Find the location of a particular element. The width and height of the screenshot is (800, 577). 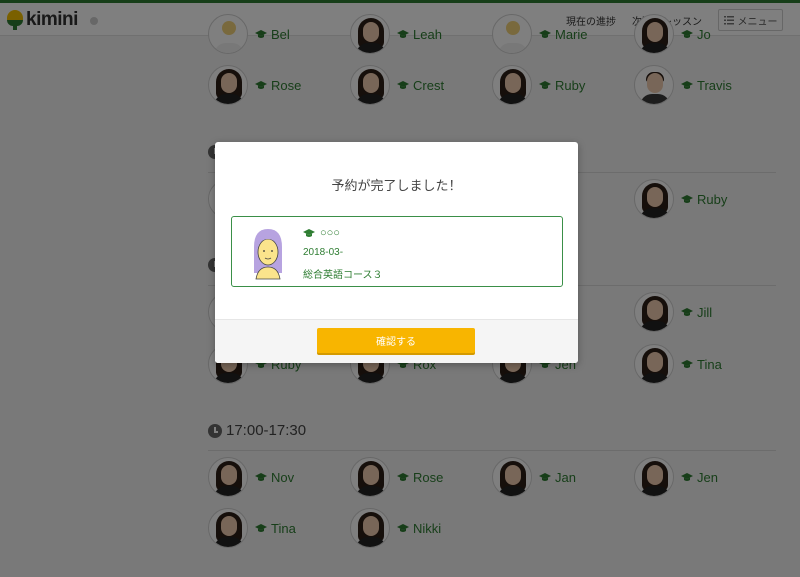

confirm-button: 確認する is located at coordinates (396, 340).